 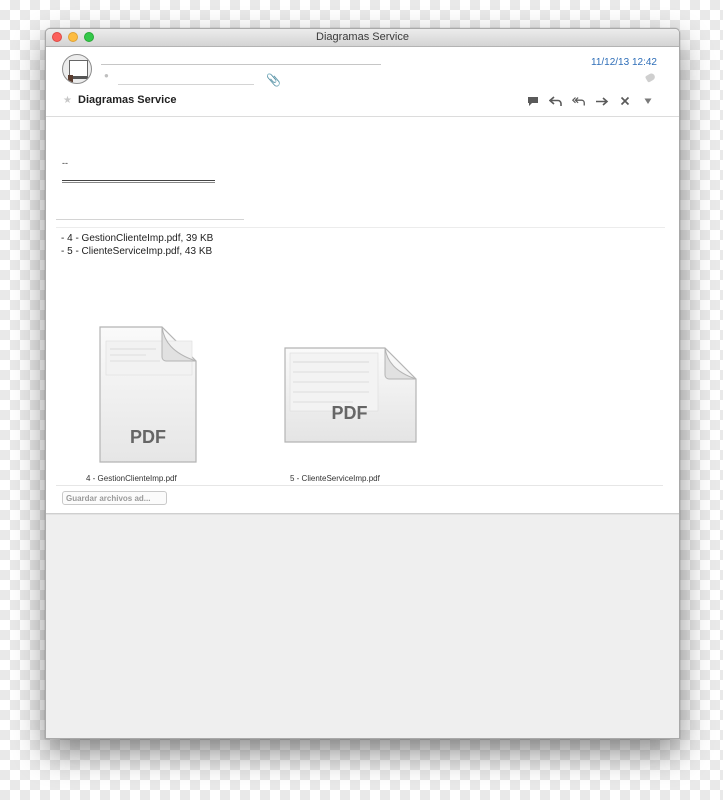 I want to click on window-title: Diagramas Service, so click(x=362, y=37).